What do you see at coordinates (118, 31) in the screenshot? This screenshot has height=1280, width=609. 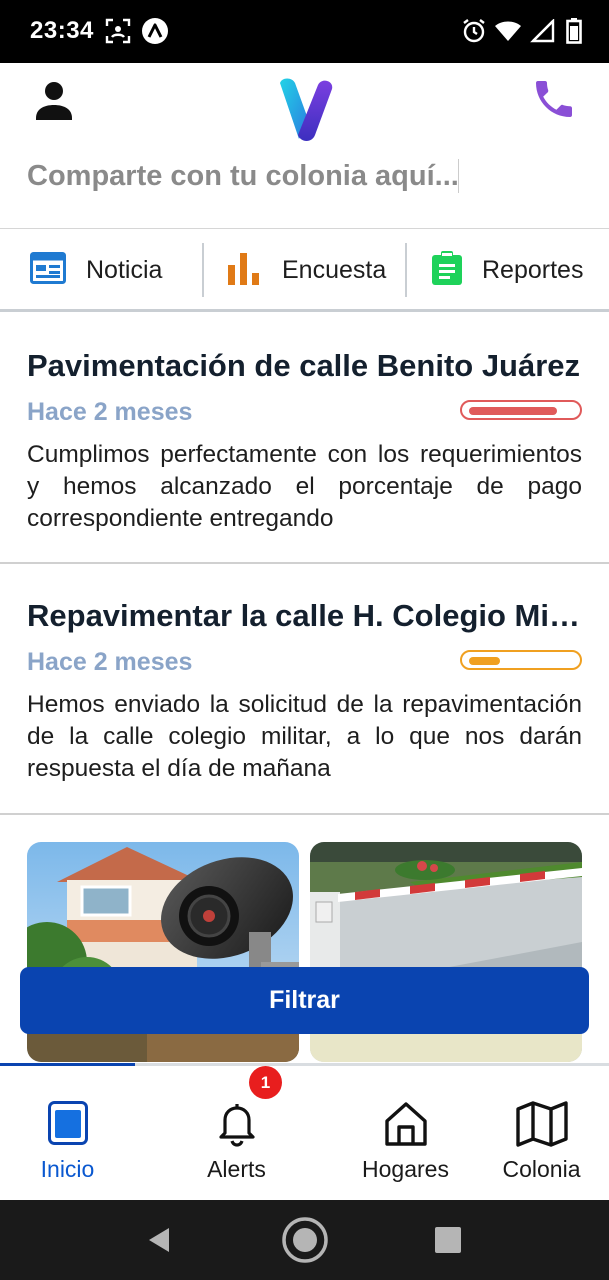 I see `face-scan-icon` at bounding box center [118, 31].